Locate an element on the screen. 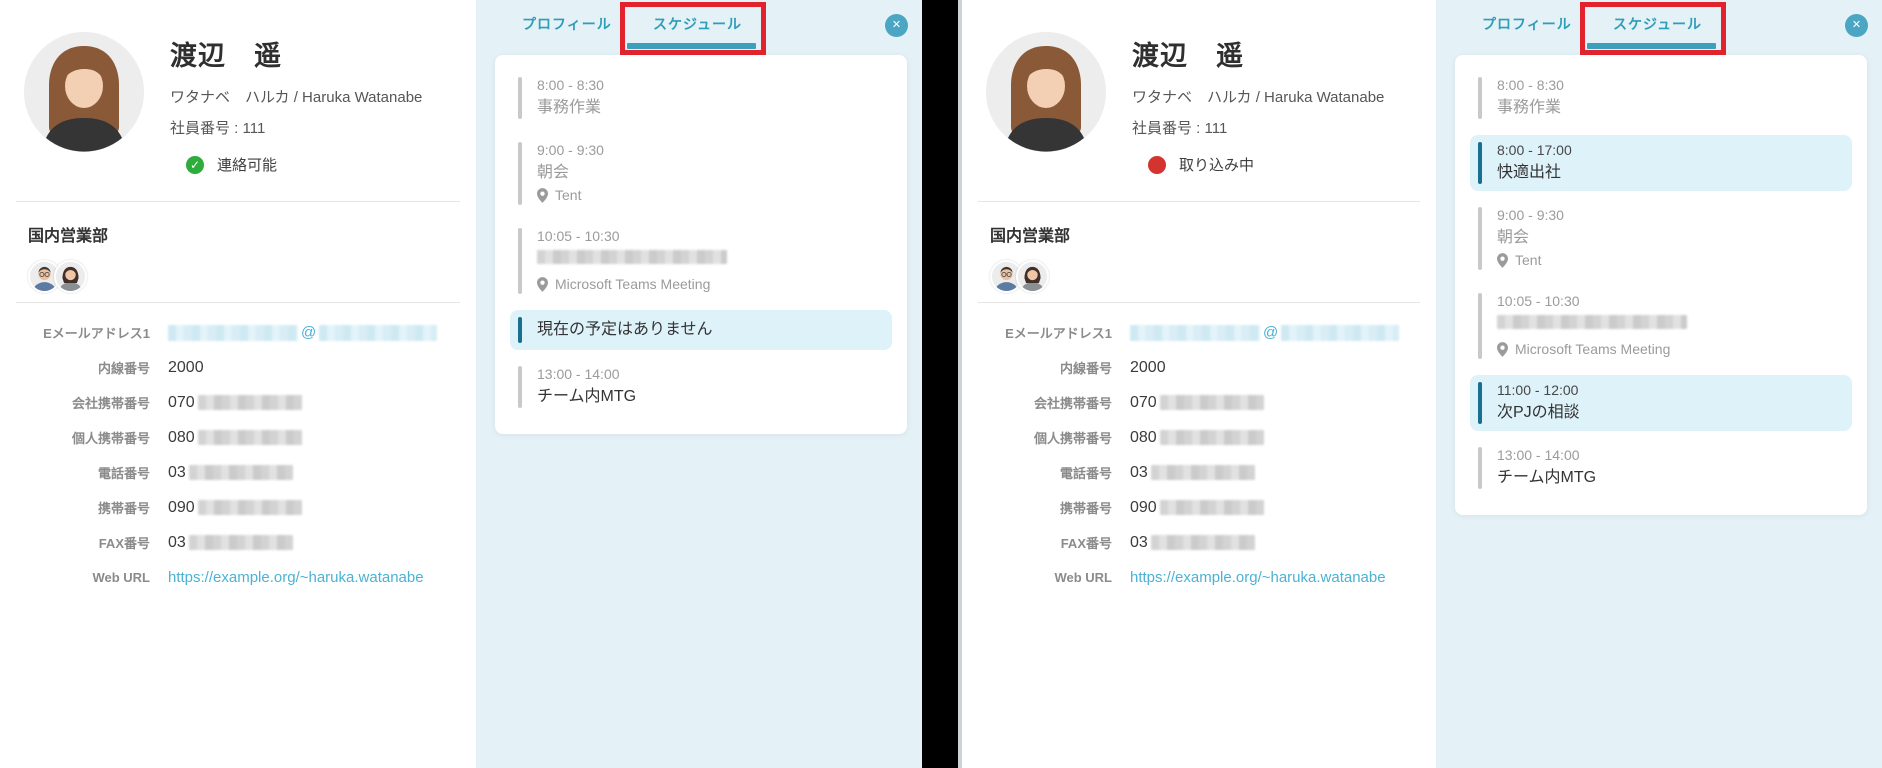  schedule-item-location-row: Tent is located at coordinates (1530, 260).